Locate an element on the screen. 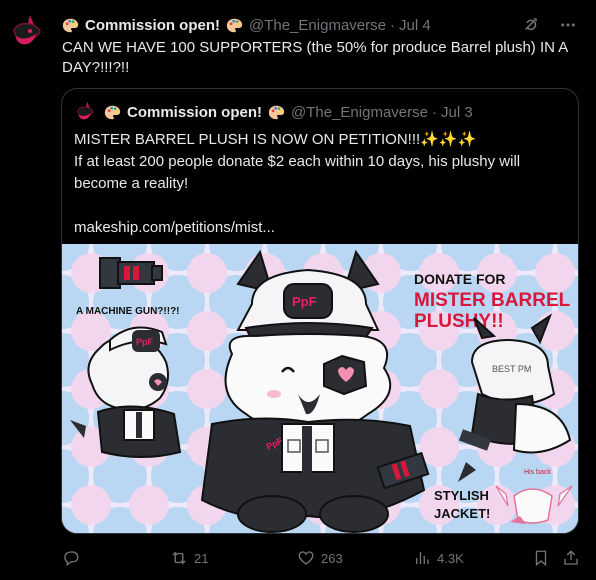 This screenshot has width=596, height=580. bookmark-icon is located at coordinates (541, 558).